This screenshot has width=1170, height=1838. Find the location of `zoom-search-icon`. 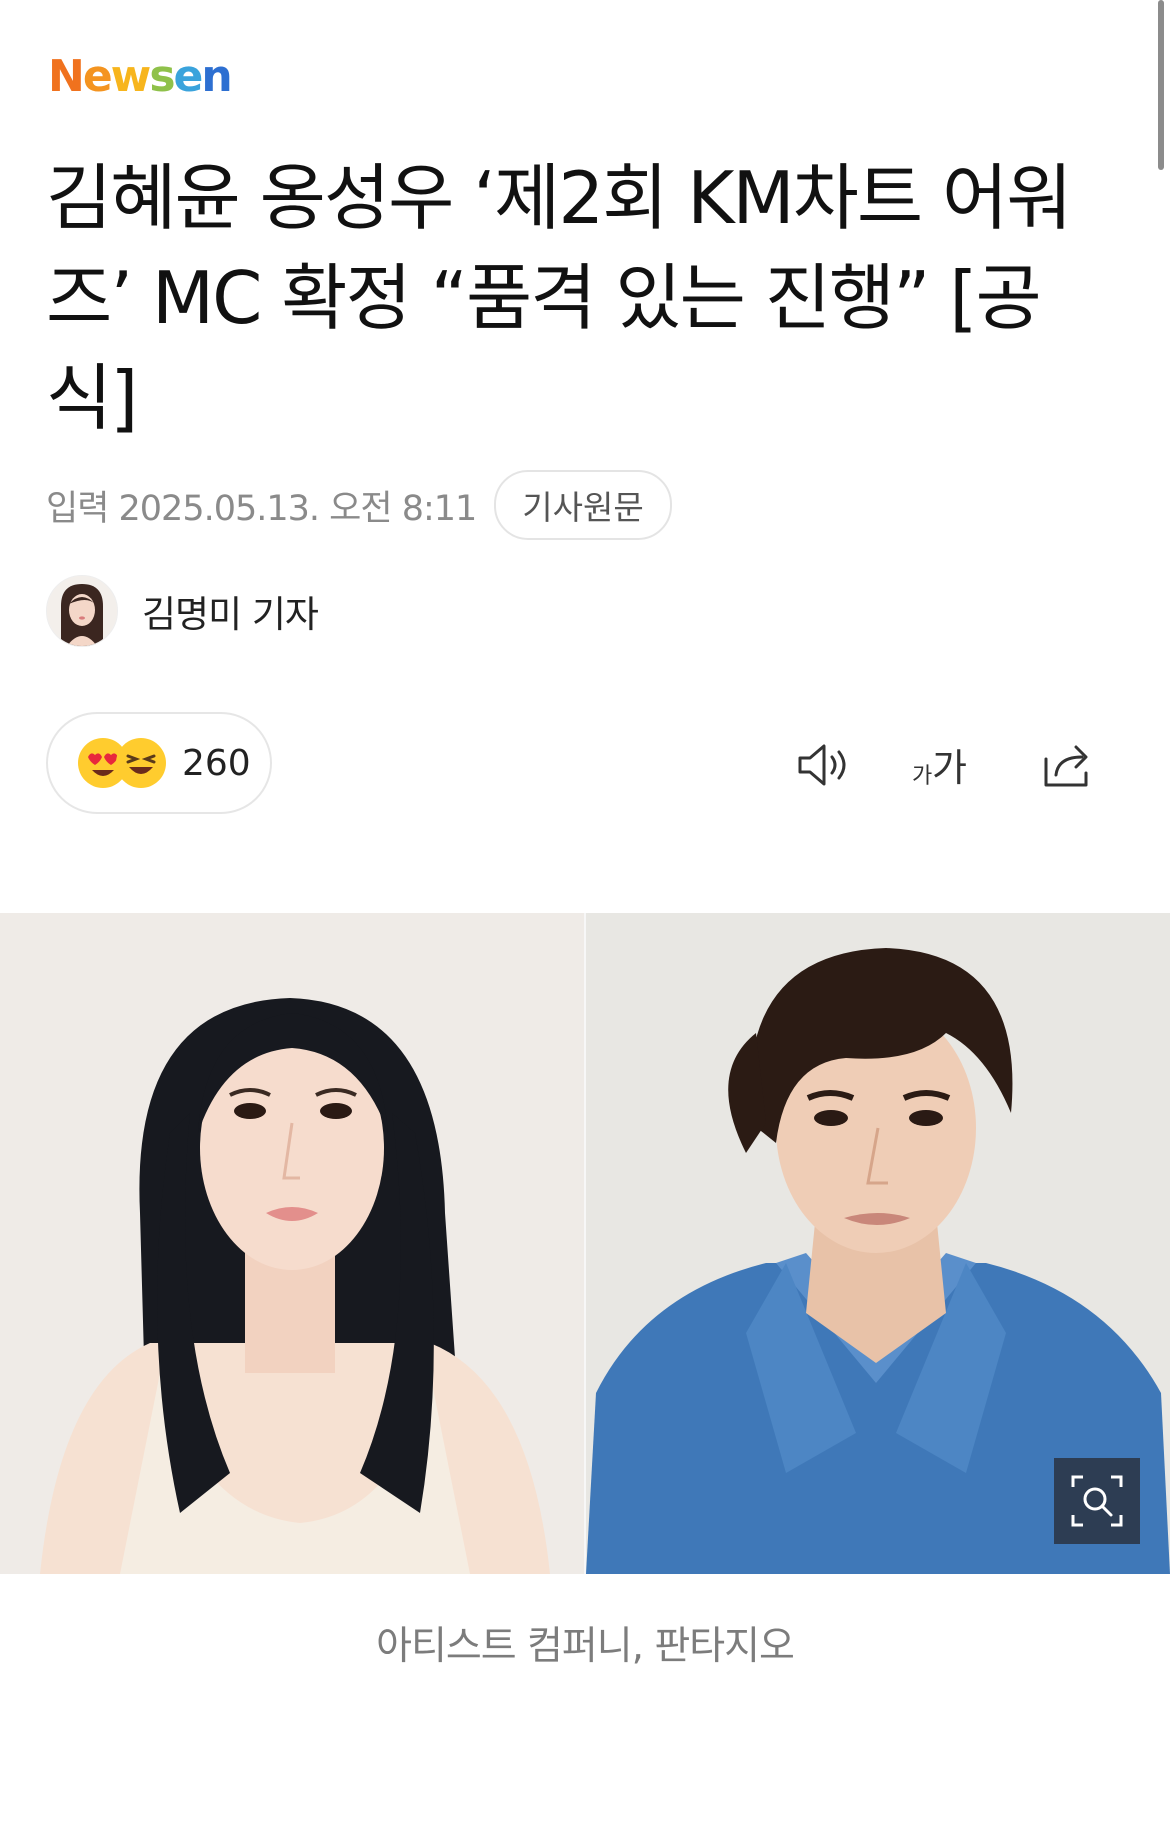

zoom-search-icon is located at coordinates (1097, 1501).